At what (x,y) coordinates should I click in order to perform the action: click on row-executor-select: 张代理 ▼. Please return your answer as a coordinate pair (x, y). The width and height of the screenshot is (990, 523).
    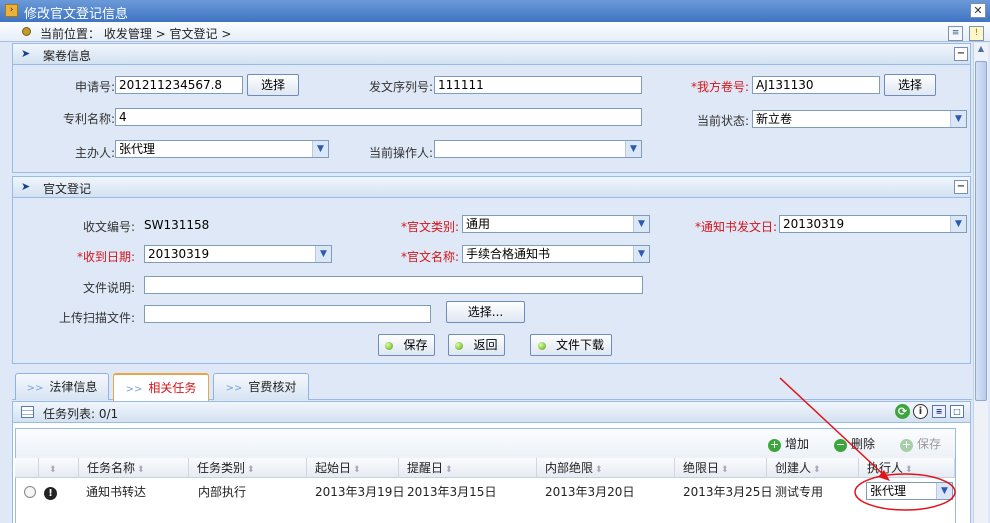
    Looking at the image, I should click on (909, 491).